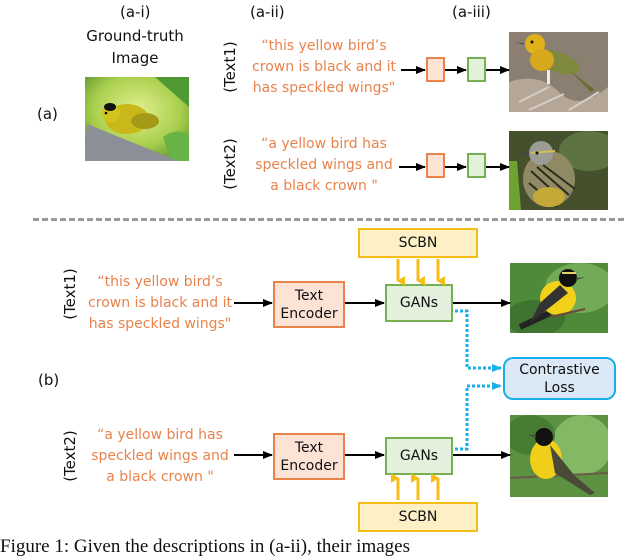 The height and width of the screenshot is (558, 624). What do you see at coordinates (230, 67) in the screenshot?
I see `part-a-row1-tag: (Text1)` at bounding box center [230, 67].